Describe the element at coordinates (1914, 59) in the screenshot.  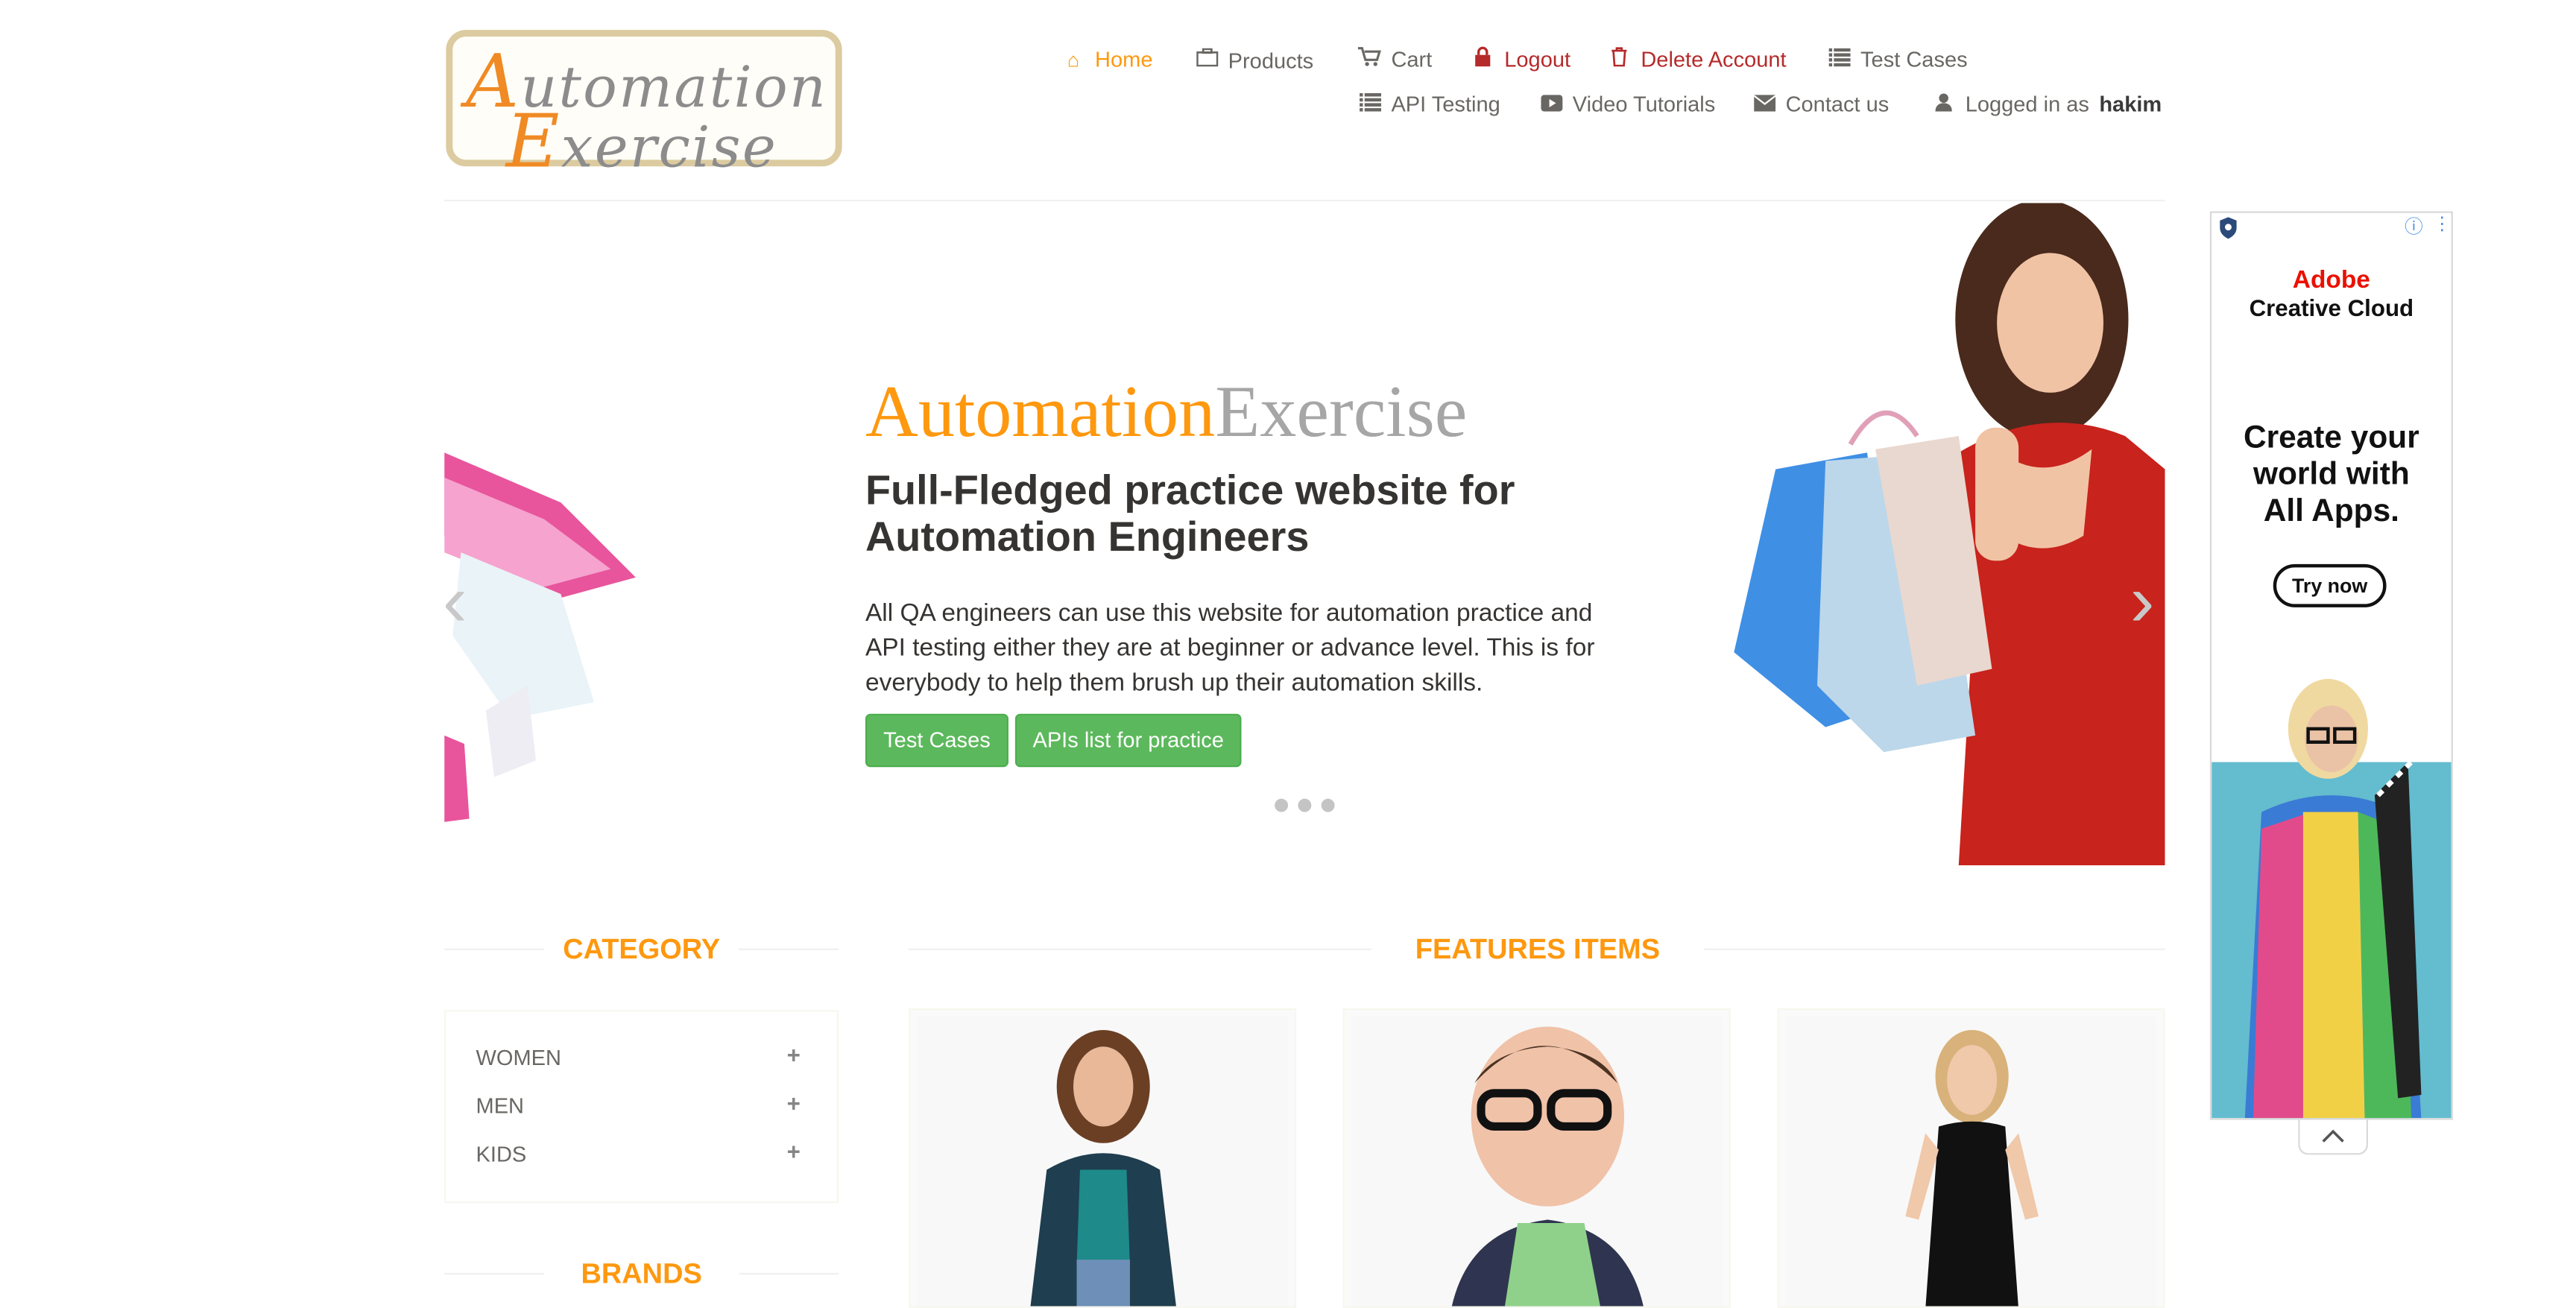
I see `nav-test-cases-label: Test Cases` at that location.